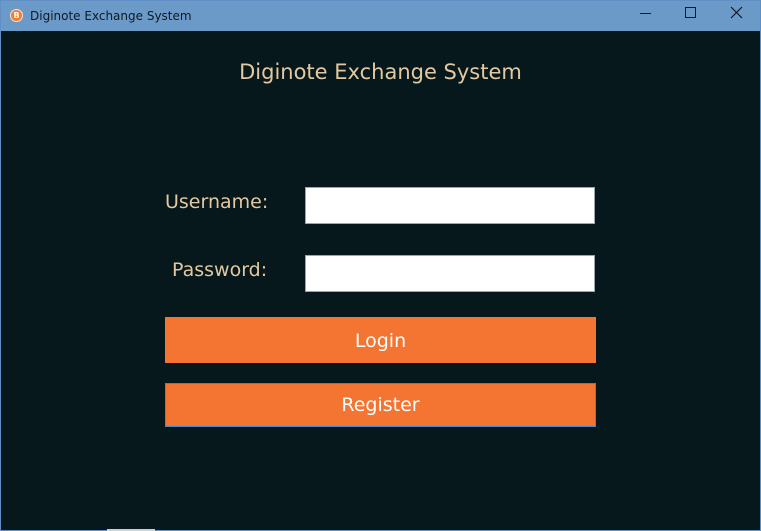 This screenshot has width=761, height=531. What do you see at coordinates (380, 72) in the screenshot?
I see `page-title: Diginote Exchange System` at bounding box center [380, 72].